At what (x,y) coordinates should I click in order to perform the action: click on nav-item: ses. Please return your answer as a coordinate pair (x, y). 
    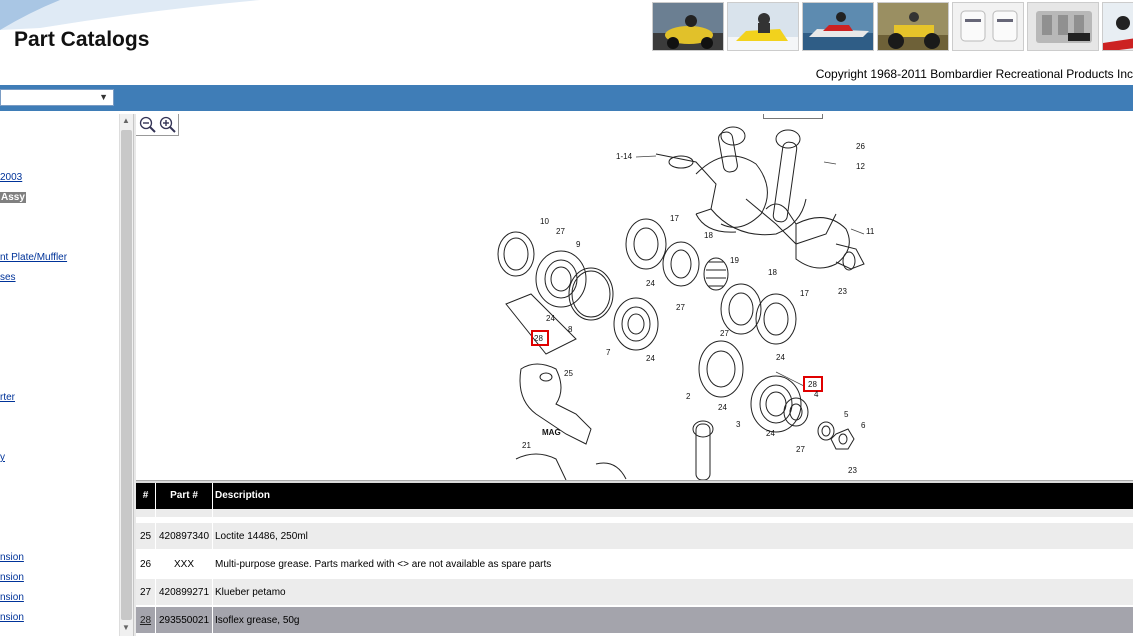
    Looking at the image, I should click on (8, 277).